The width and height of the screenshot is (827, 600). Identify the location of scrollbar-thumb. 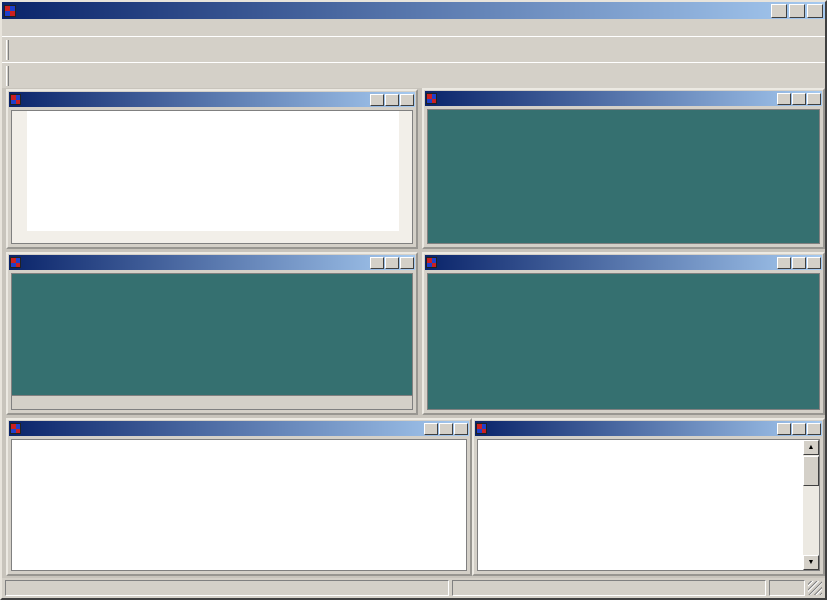
(811, 471).